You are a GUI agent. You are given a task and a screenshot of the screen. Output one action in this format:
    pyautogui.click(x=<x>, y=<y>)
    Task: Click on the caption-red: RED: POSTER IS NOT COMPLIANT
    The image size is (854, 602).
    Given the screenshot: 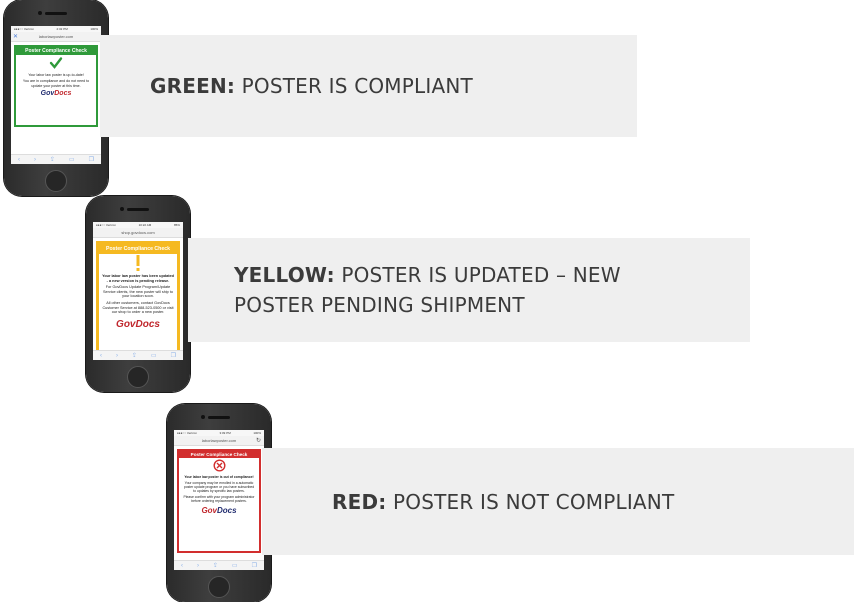 What is the action you would take?
    pyautogui.click(x=558, y=501)
    